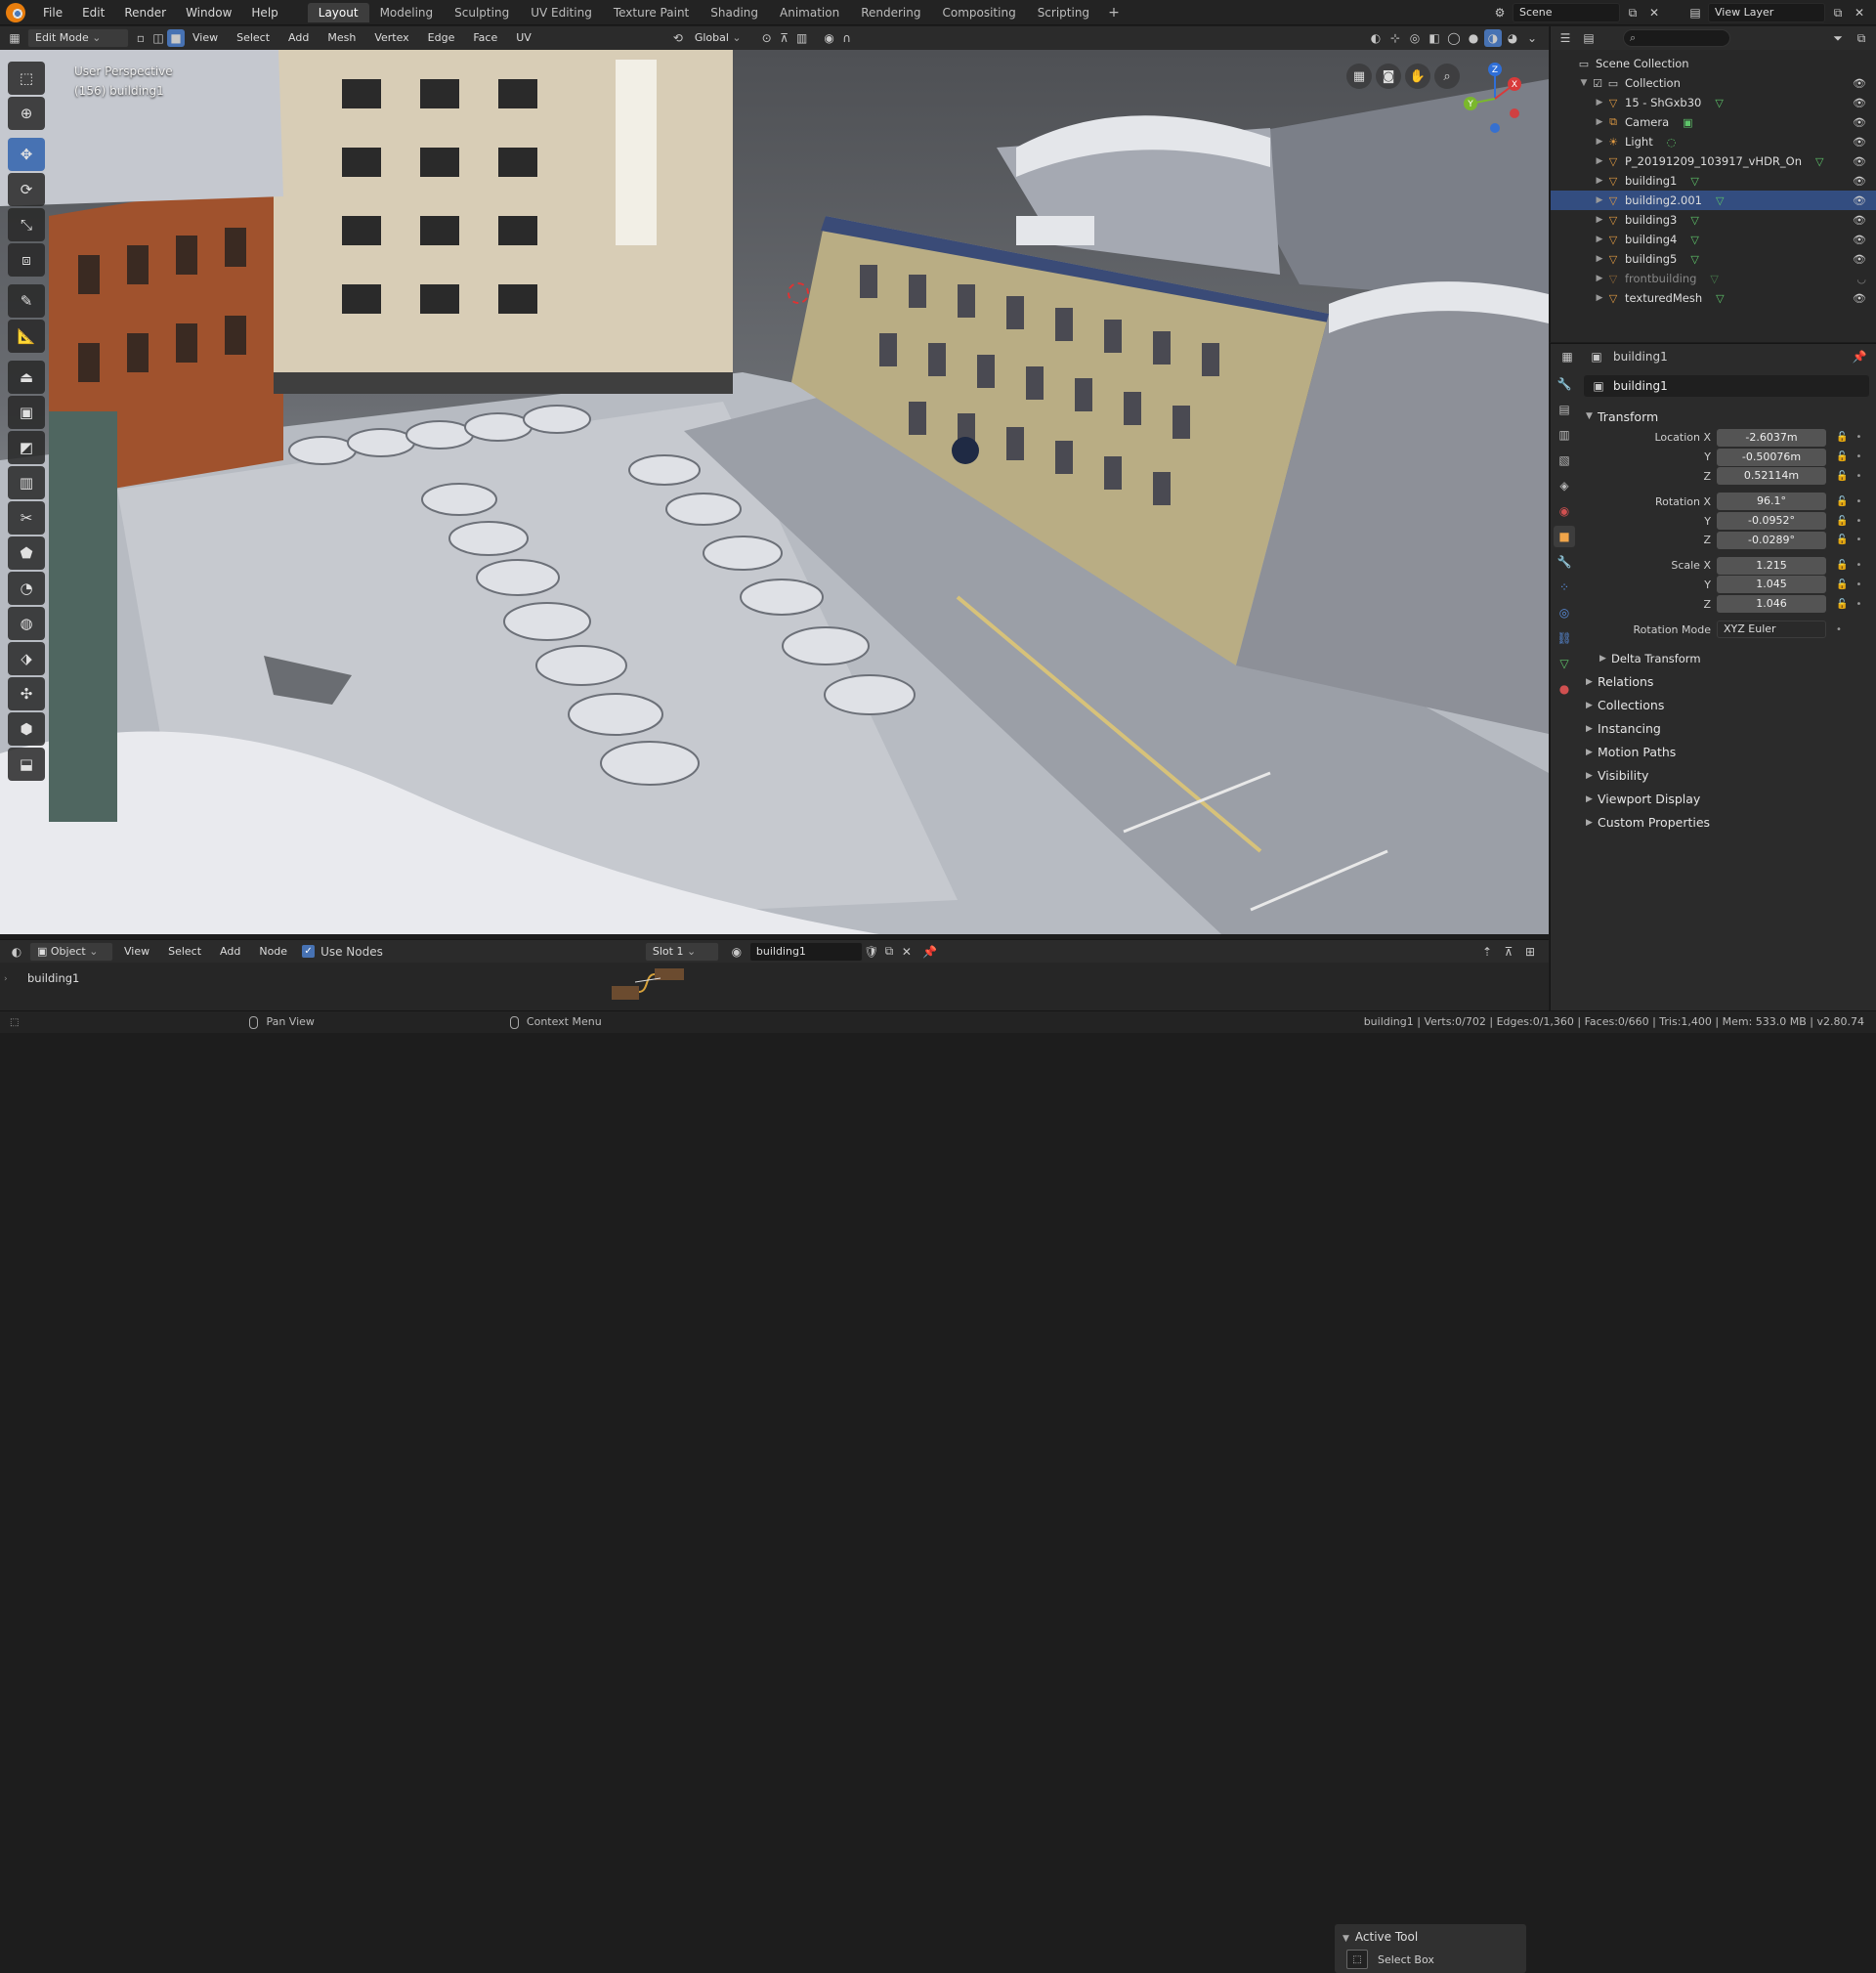 Image resolution: width=1876 pixels, height=1973 pixels. I want to click on outliner-item: ▶ ▽ P_20191209_103917_vHDR_On ▽ 👁, so click(1713, 161).